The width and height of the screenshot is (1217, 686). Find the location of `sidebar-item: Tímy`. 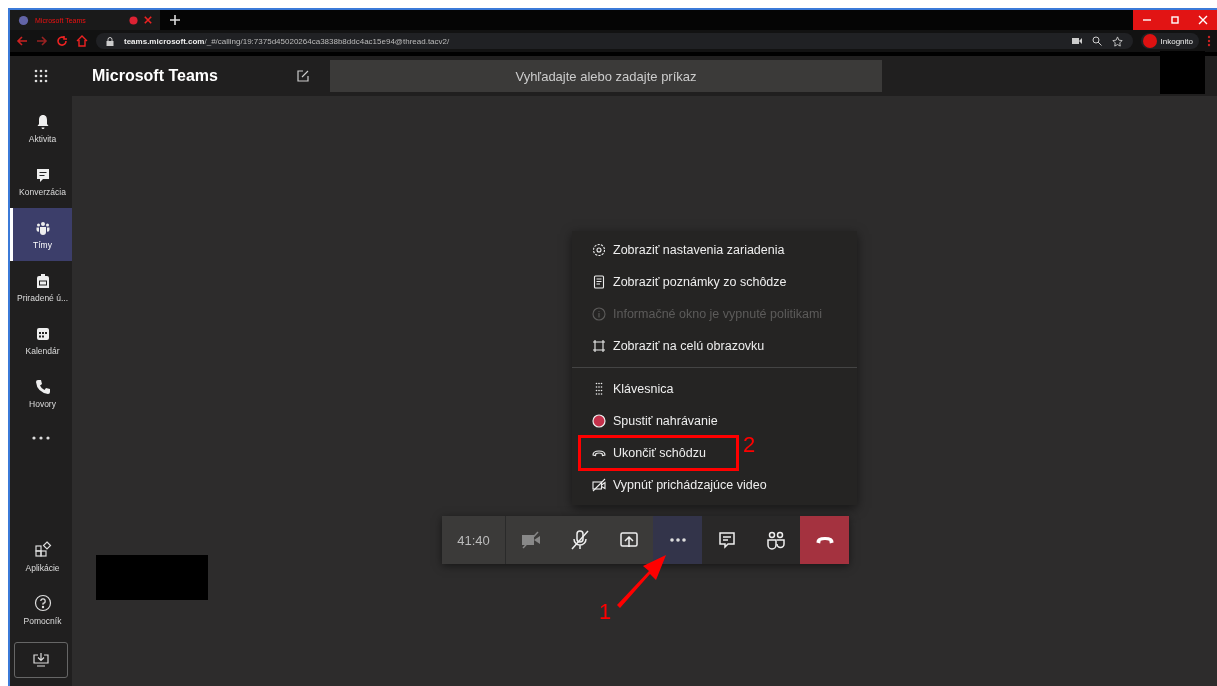

sidebar-item: Tímy is located at coordinates (41, 234).